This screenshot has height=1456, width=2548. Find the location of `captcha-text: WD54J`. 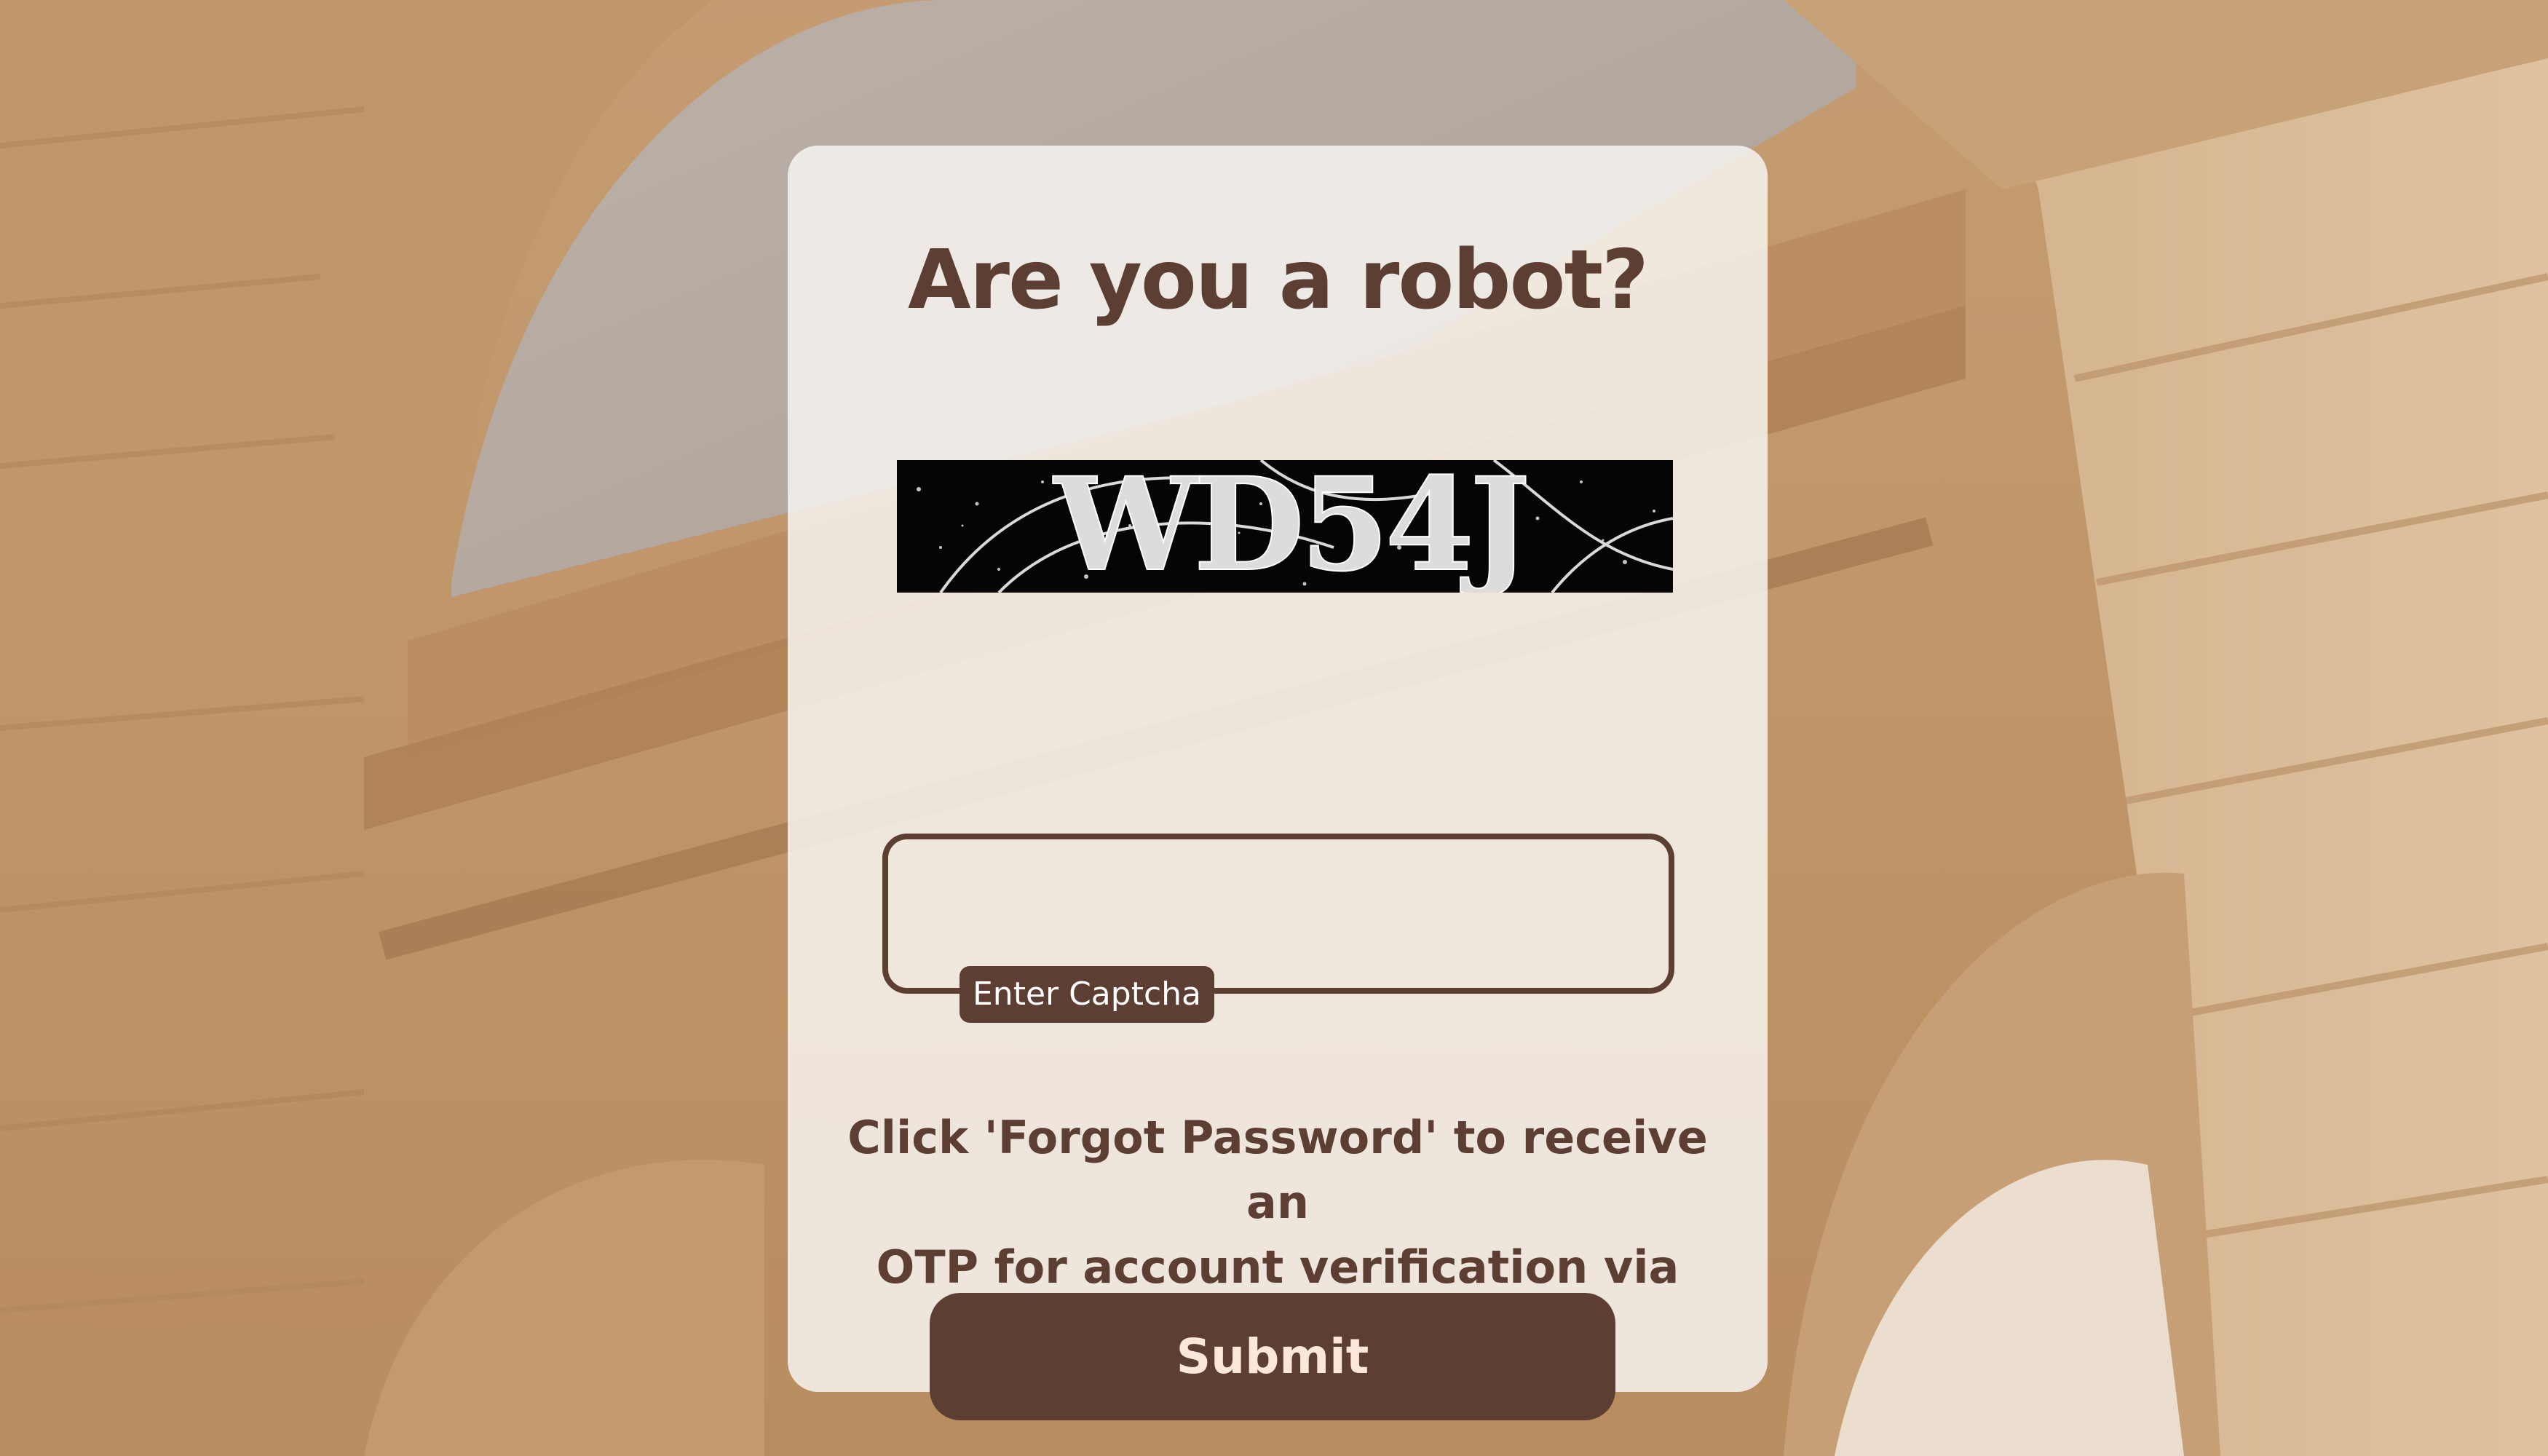

captcha-text: WD54J is located at coordinates (1289, 526).